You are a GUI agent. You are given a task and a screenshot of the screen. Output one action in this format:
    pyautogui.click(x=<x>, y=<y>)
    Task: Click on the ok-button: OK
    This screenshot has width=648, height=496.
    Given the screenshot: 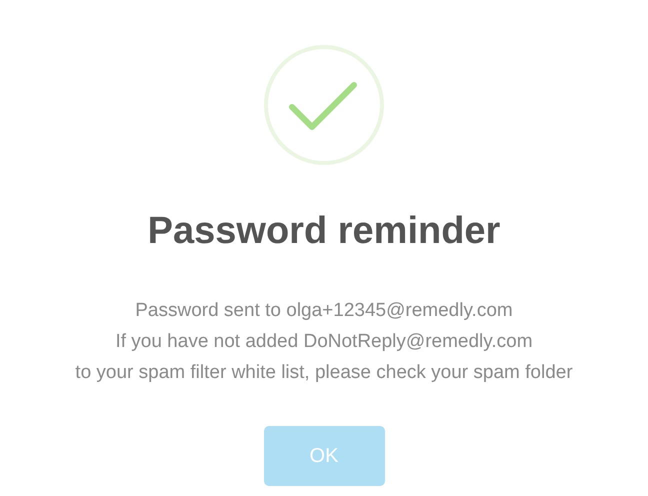 What is the action you would take?
    pyautogui.click(x=324, y=456)
    